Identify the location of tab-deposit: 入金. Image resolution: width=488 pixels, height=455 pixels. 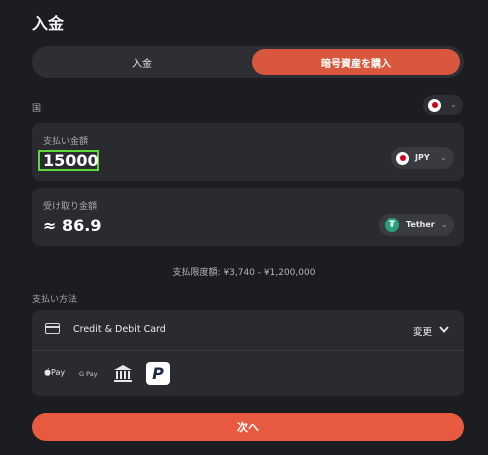
(142, 62).